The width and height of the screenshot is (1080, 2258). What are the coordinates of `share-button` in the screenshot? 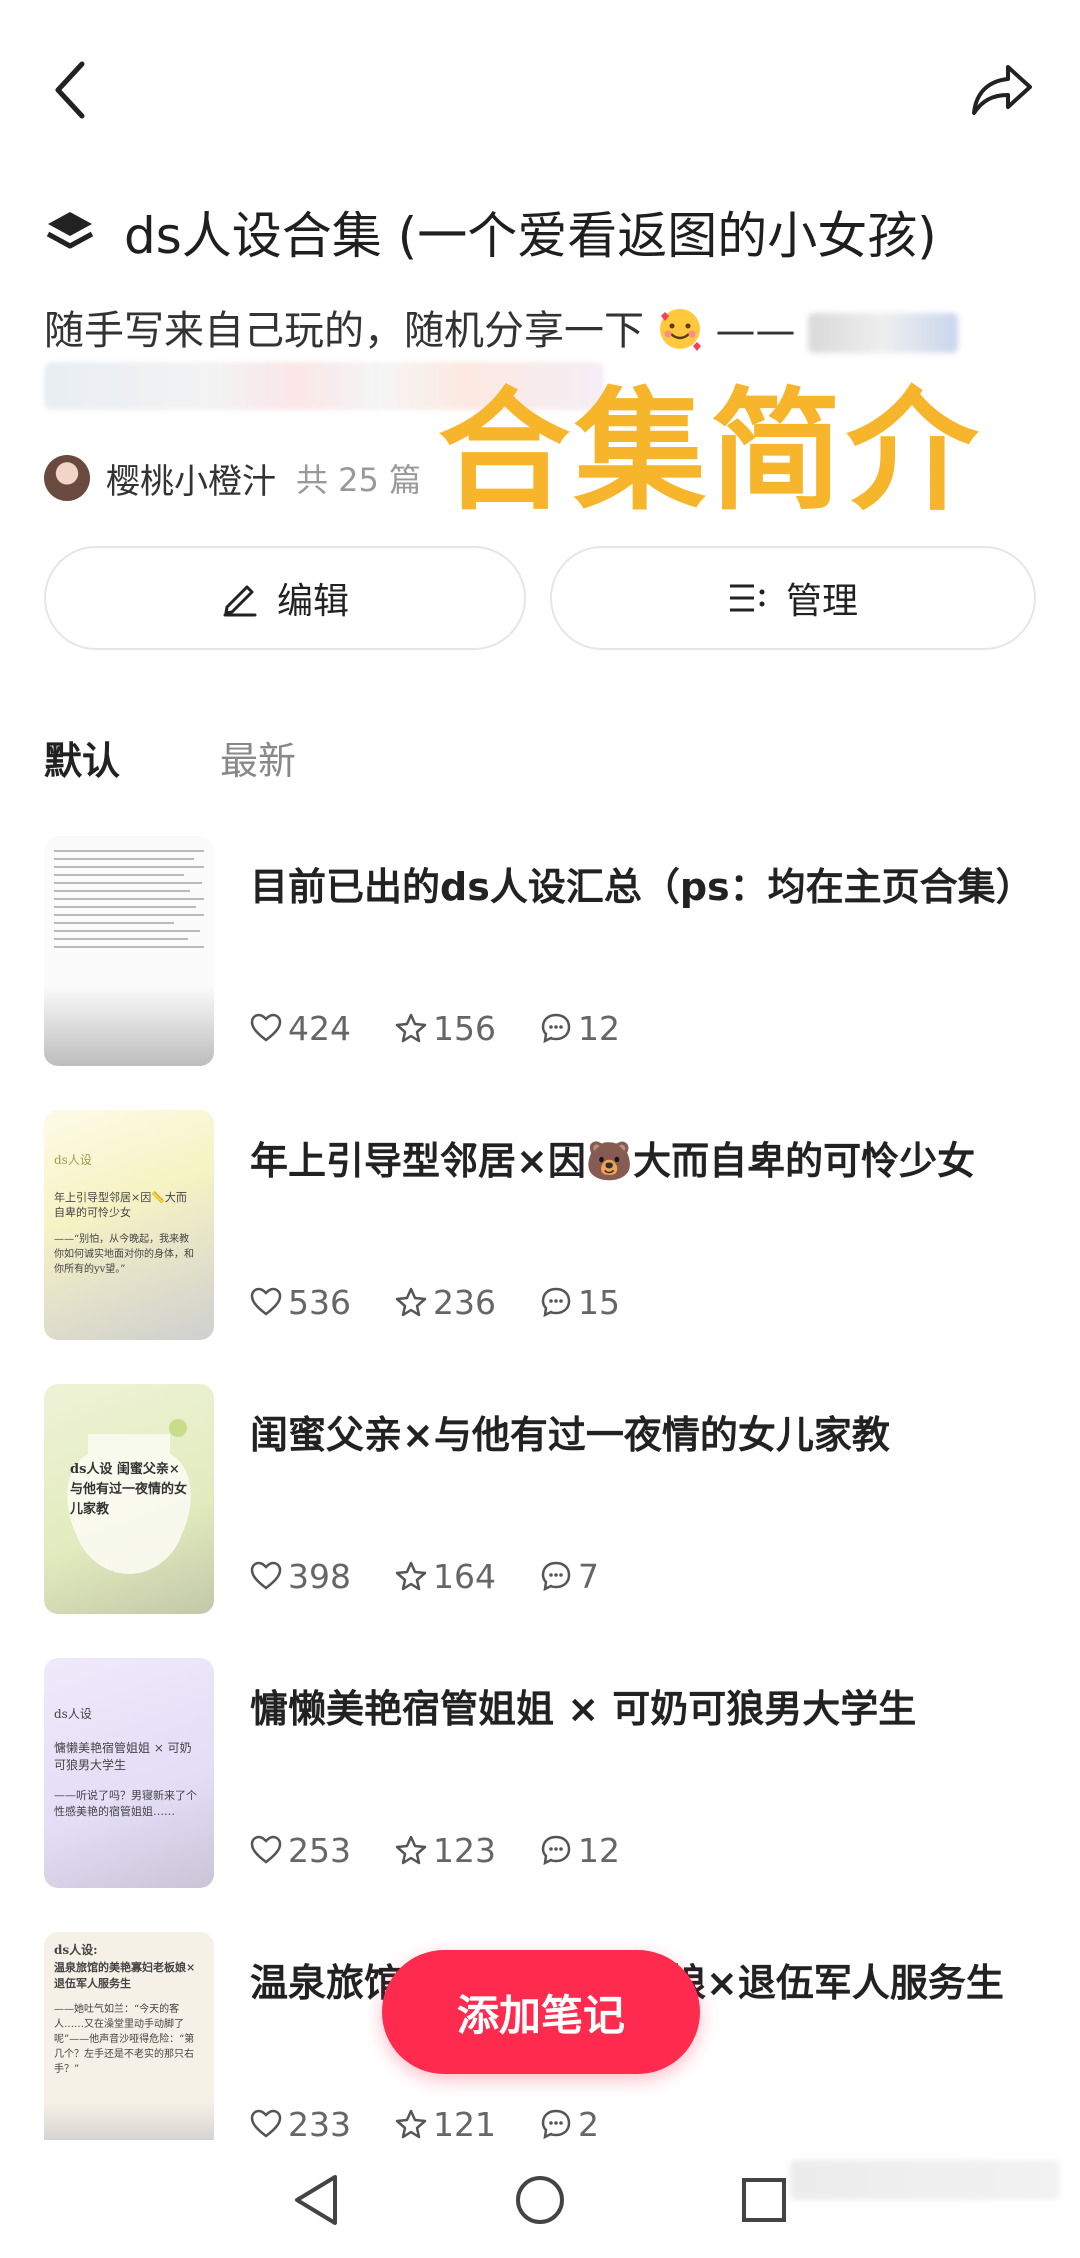 It's located at (1002, 90).